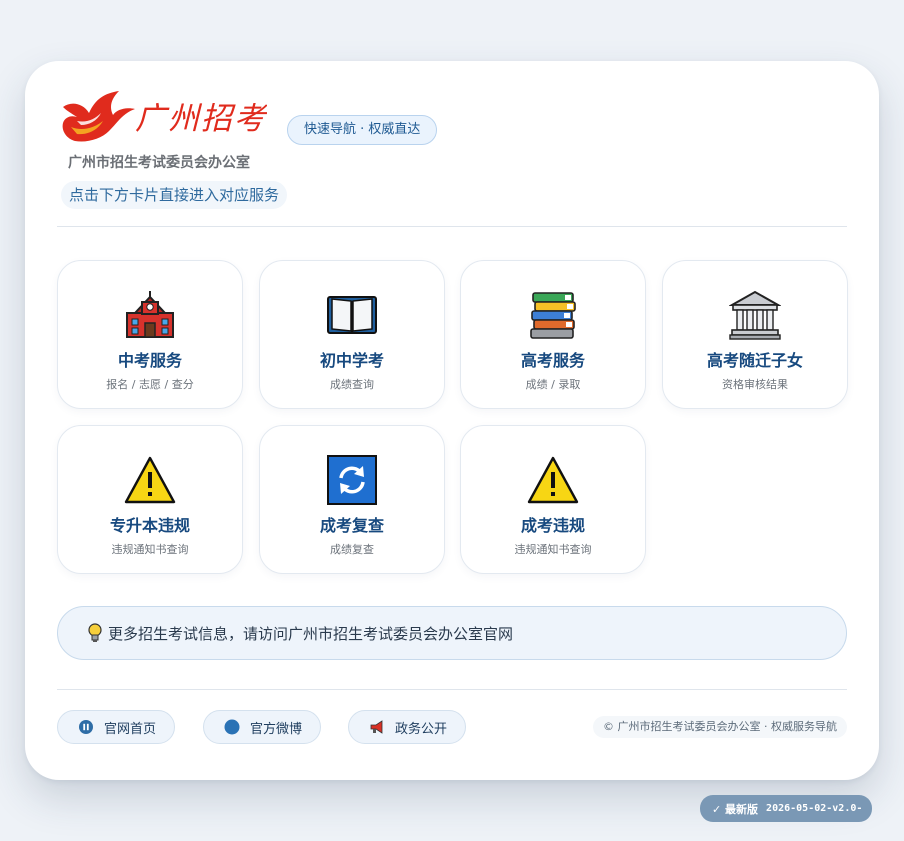 The image size is (904, 841). Describe the element at coordinates (352, 315) in the screenshot. I see `open-book-icon` at that location.